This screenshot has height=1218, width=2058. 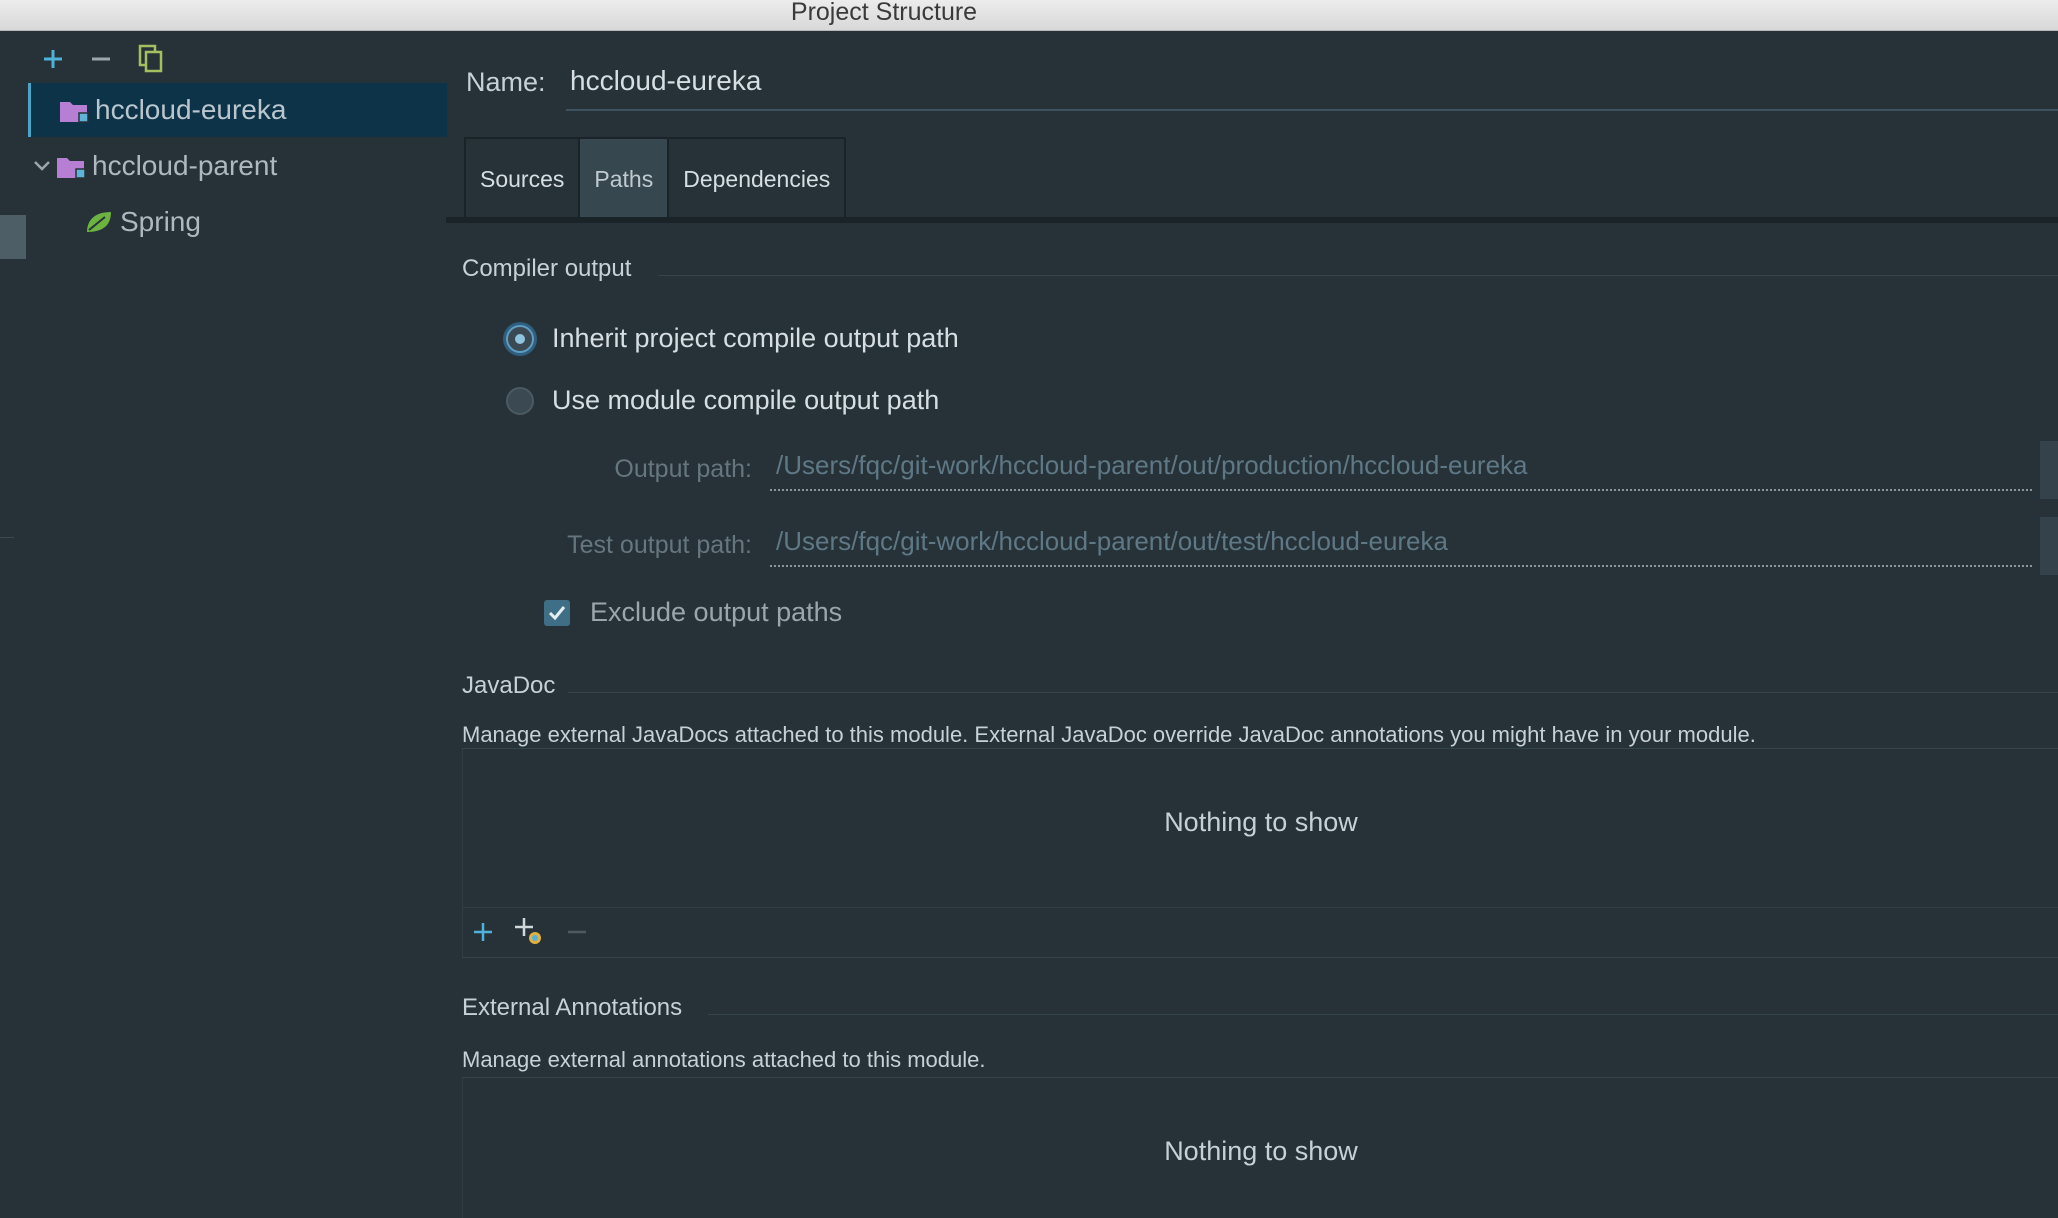 I want to click on radio-selected-icon, so click(x=520, y=338).